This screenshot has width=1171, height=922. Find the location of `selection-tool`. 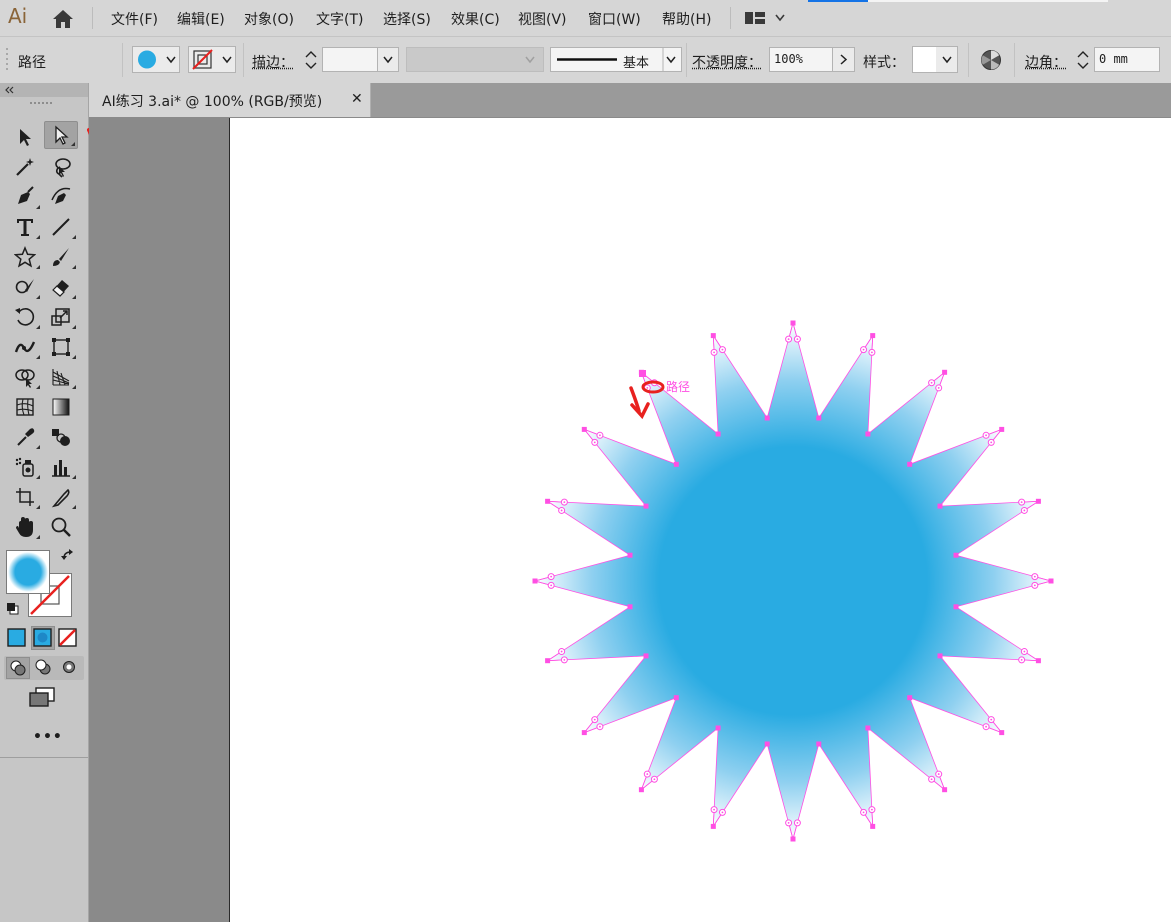

selection-tool is located at coordinates (25, 137).